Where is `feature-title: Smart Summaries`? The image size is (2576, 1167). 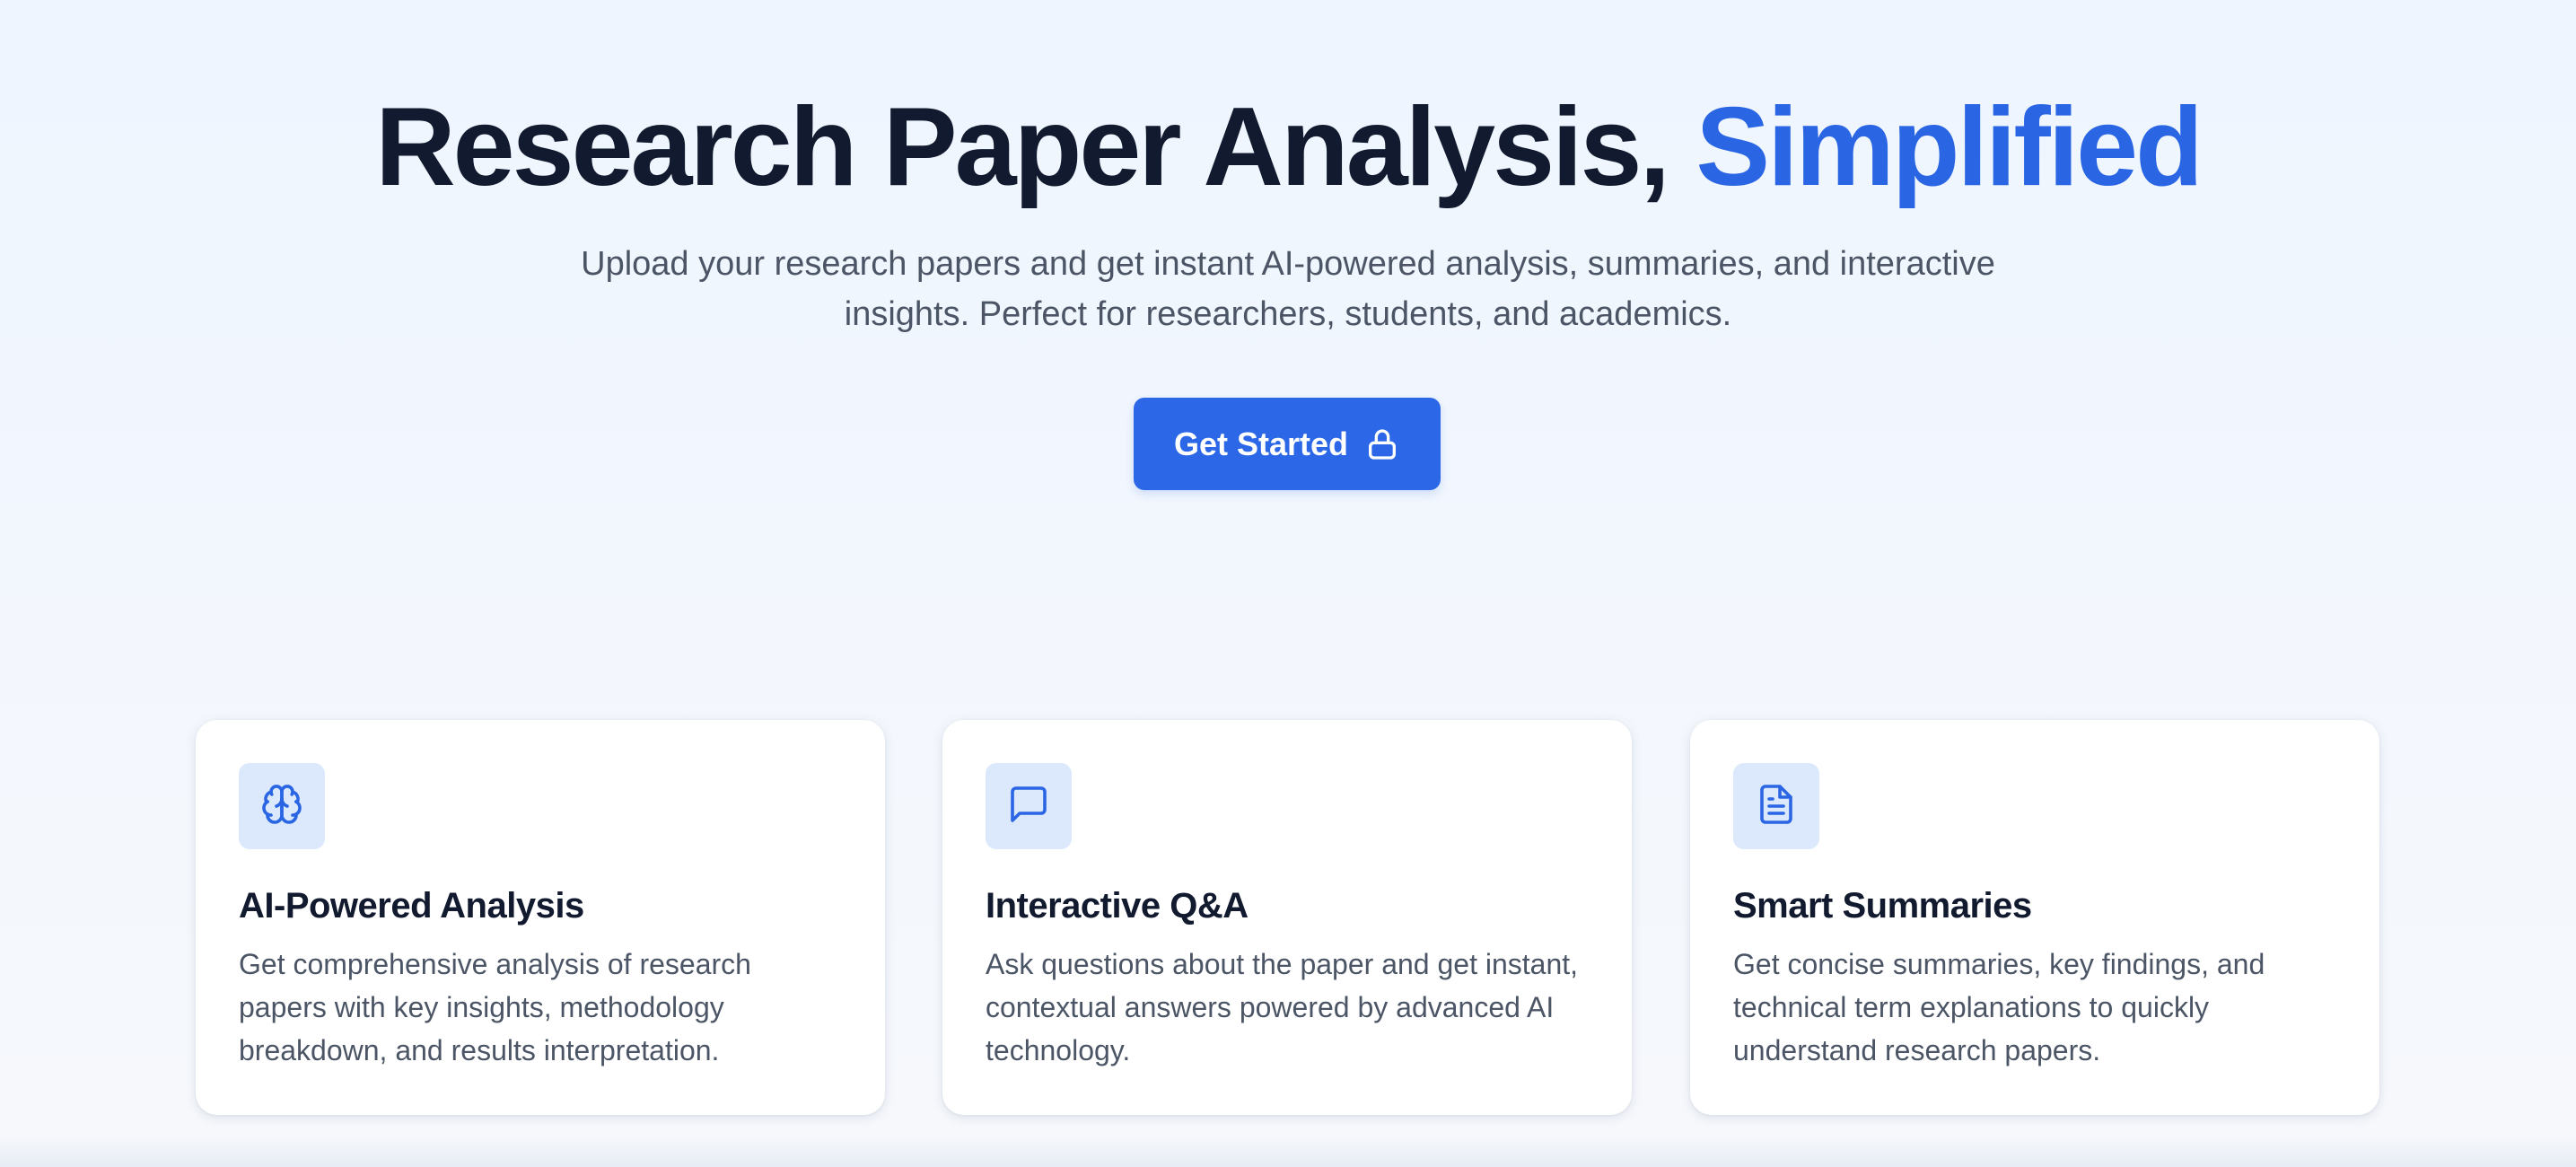
feature-title: Smart Summaries is located at coordinates (1883, 906).